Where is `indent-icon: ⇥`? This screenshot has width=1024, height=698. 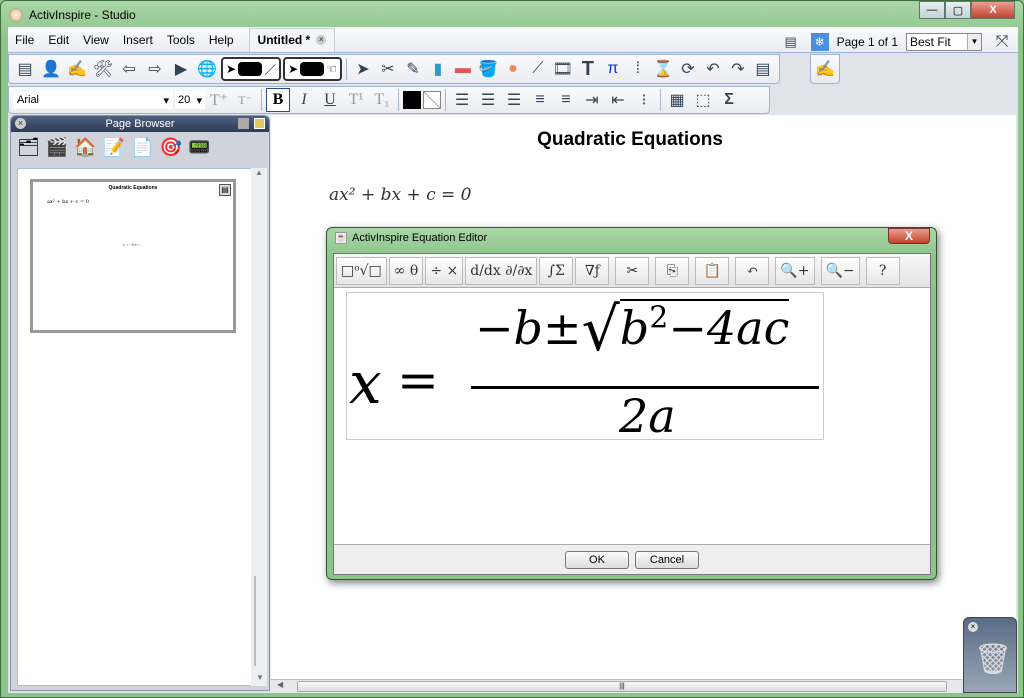
indent-icon: ⇥ is located at coordinates (592, 100).